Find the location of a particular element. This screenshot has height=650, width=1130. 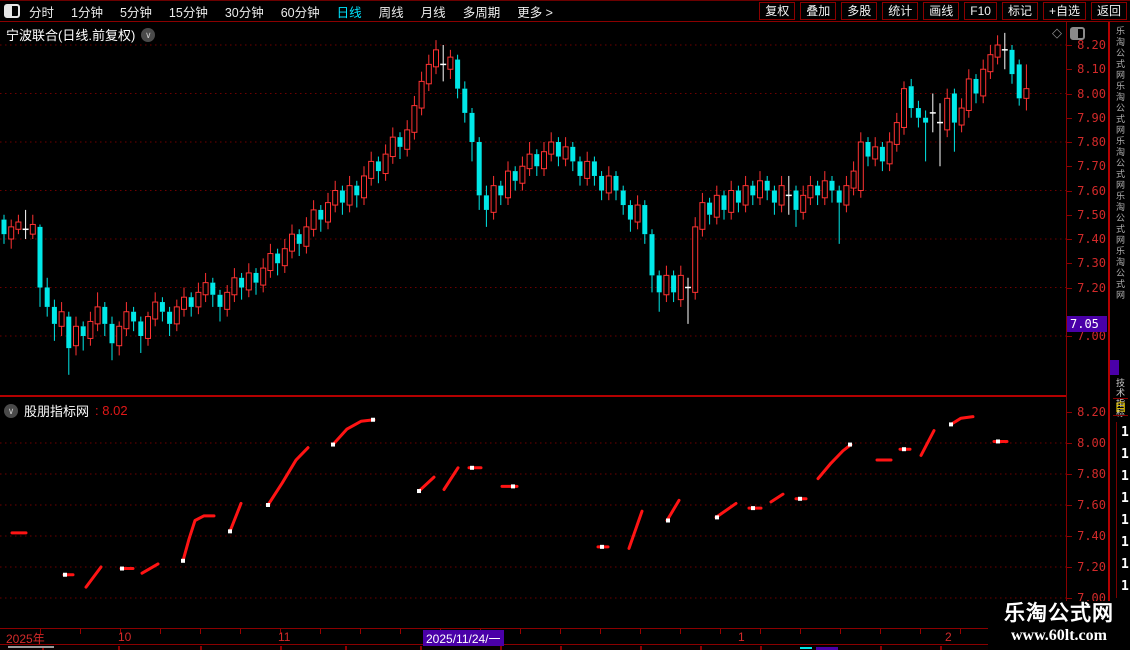

period-tab-1分钟: 1分钟 is located at coordinates (87, 11).